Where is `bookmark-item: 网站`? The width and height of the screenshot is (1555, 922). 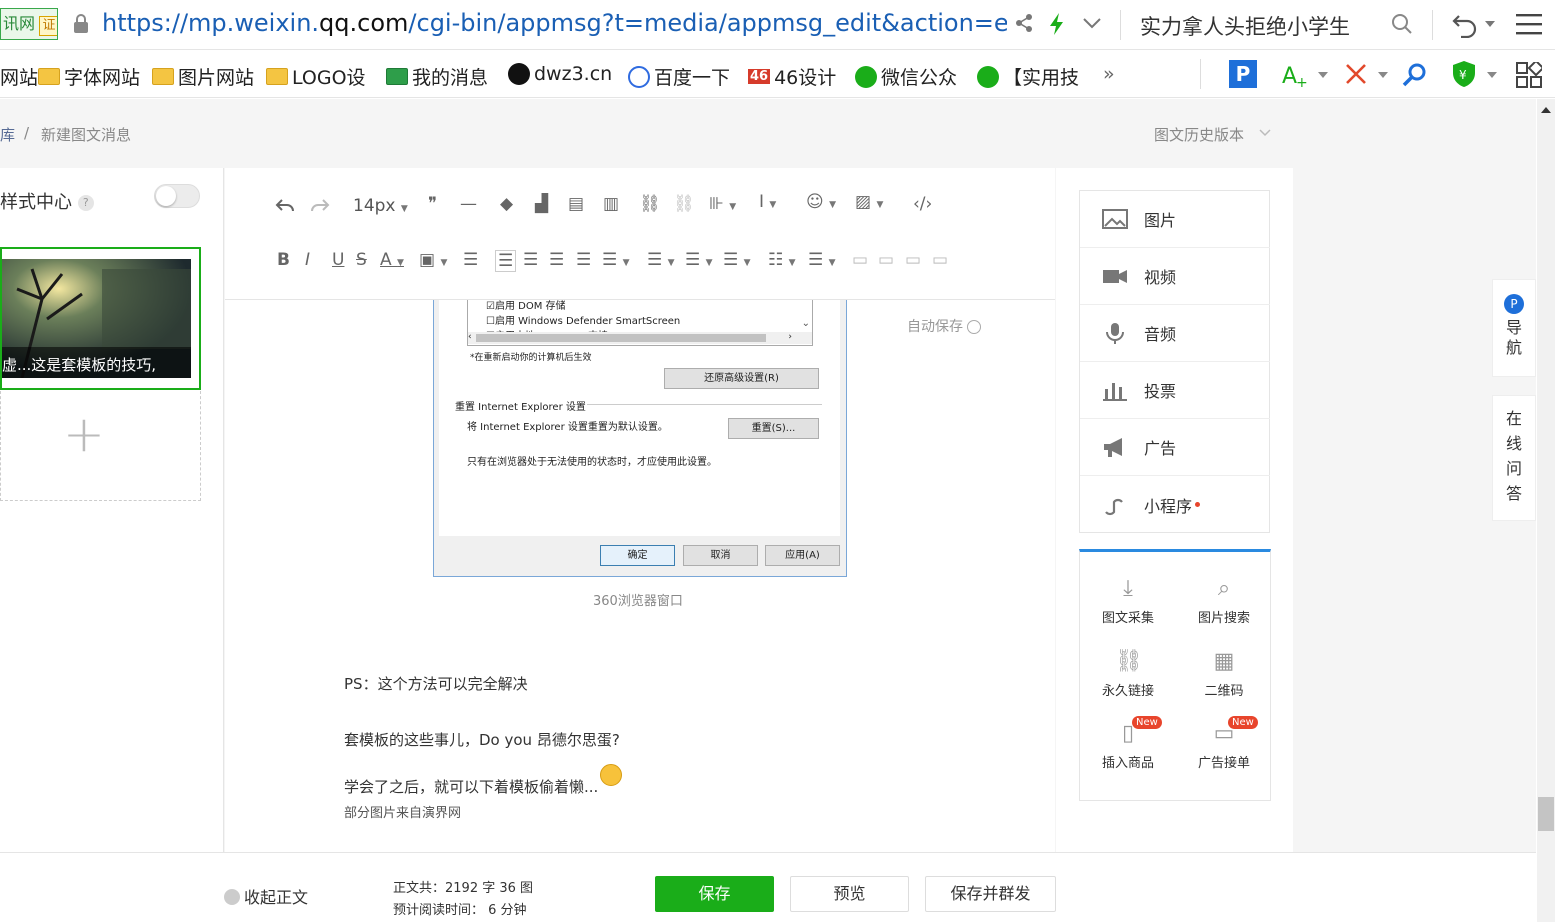 bookmark-item: 网站 is located at coordinates (19, 76).